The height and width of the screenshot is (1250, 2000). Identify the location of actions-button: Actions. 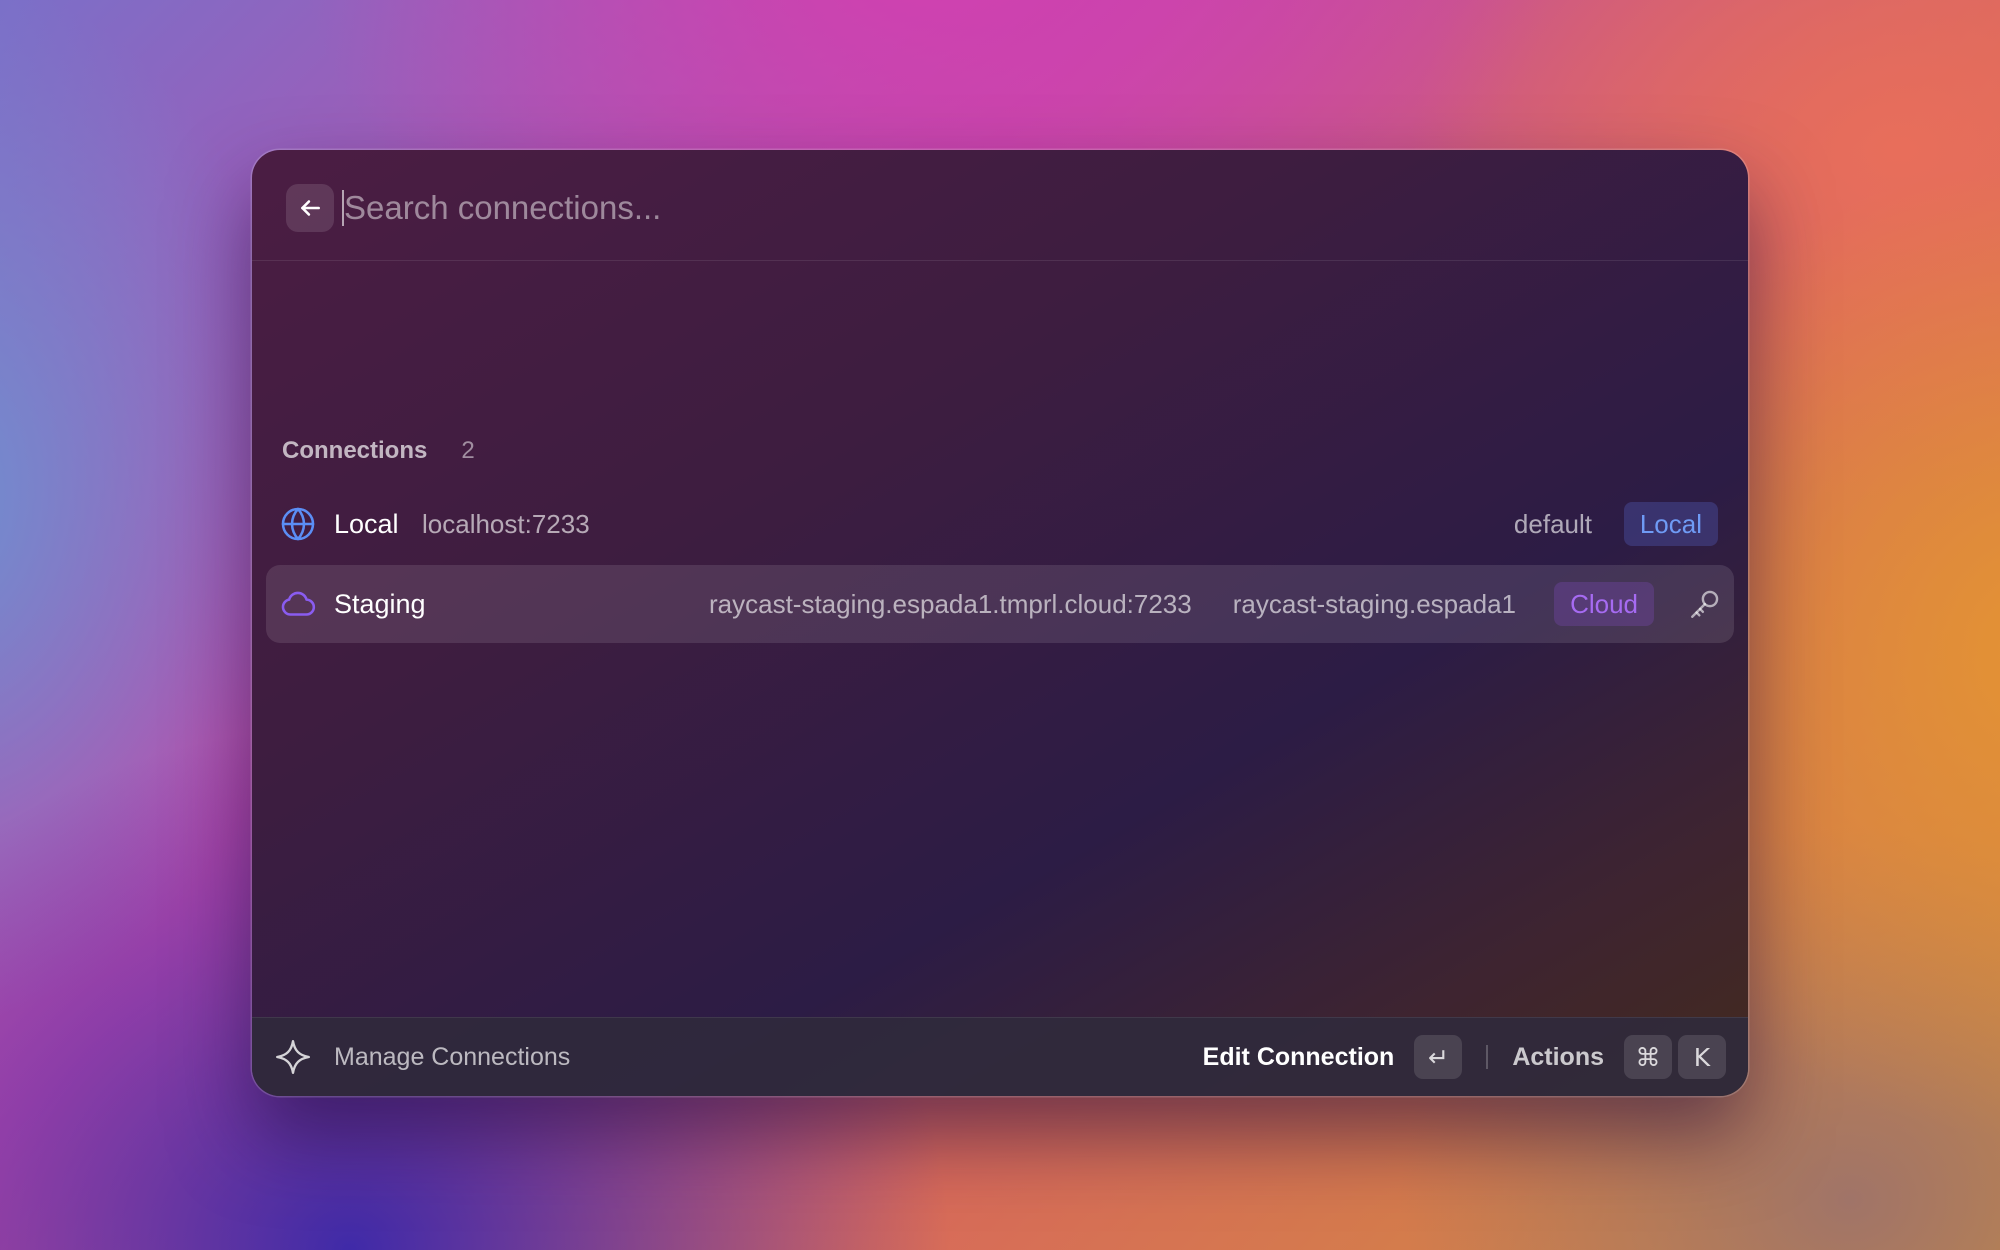
(1558, 1057).